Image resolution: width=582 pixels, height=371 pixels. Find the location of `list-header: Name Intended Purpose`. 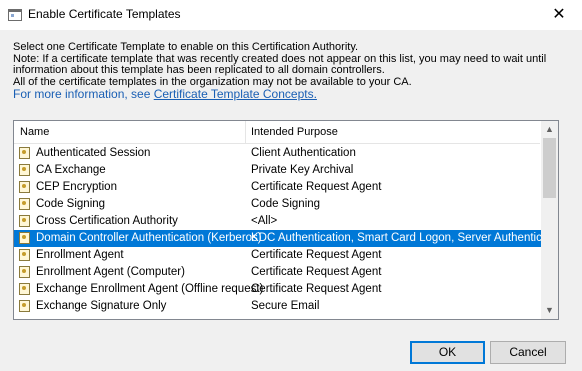

list-header: Name Intended Purpose is located at coordinates (277, 132).